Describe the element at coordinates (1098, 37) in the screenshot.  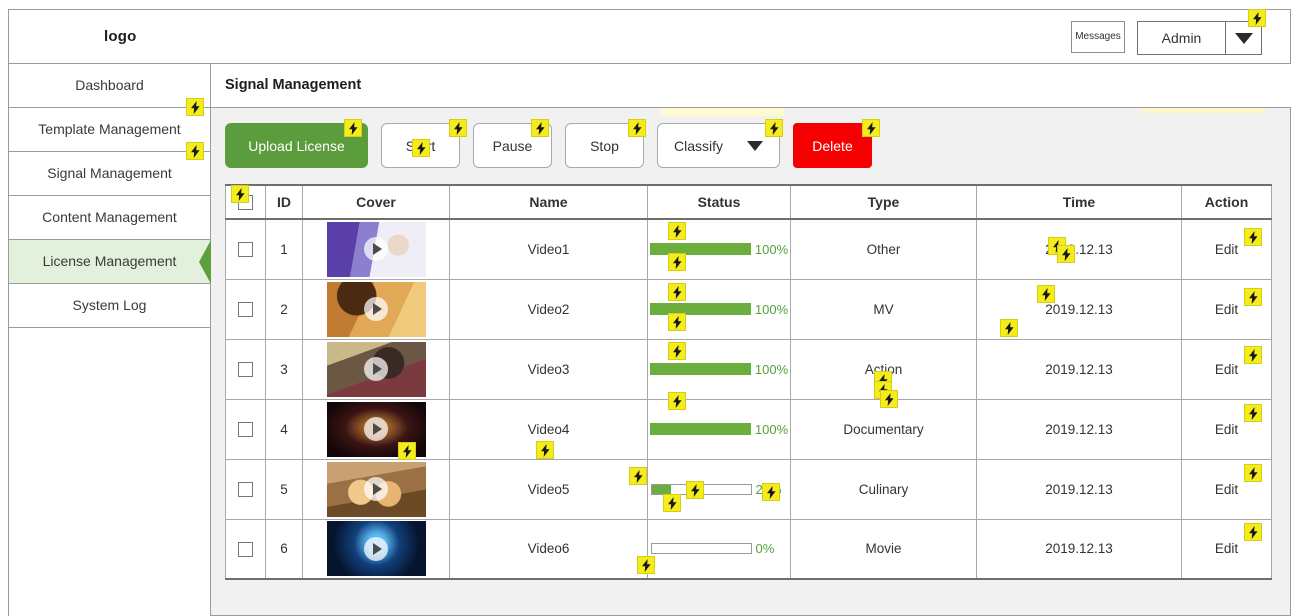
I see `messages-button: Messages` at that location.